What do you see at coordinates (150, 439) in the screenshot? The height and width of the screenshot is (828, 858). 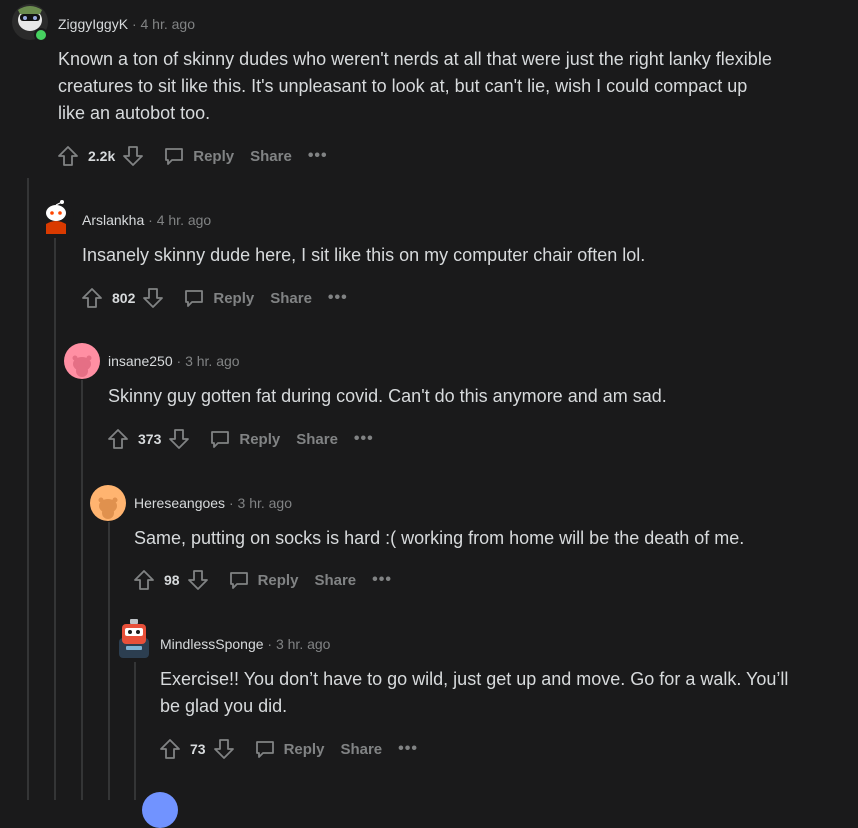 I see `vote-count: 373` at bounding box center [150, 439].